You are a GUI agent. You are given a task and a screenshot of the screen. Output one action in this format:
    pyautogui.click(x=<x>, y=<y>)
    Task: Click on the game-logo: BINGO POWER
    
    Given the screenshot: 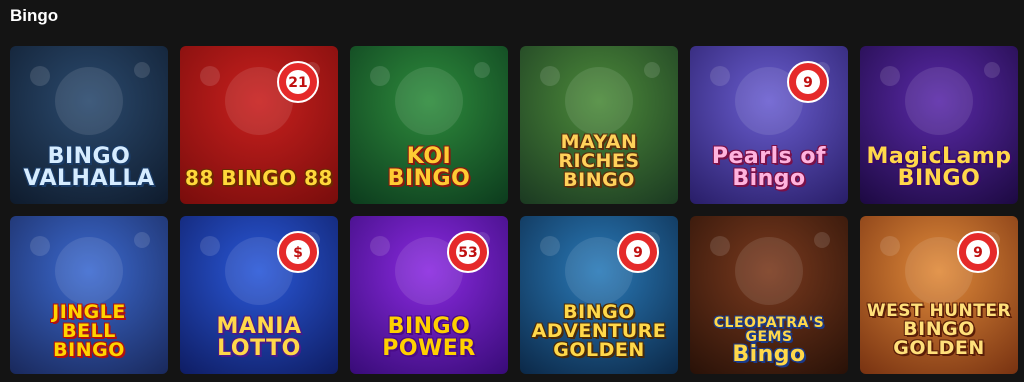 What is the action you would take?
    pyautogui.click(x=429, y=338)
    